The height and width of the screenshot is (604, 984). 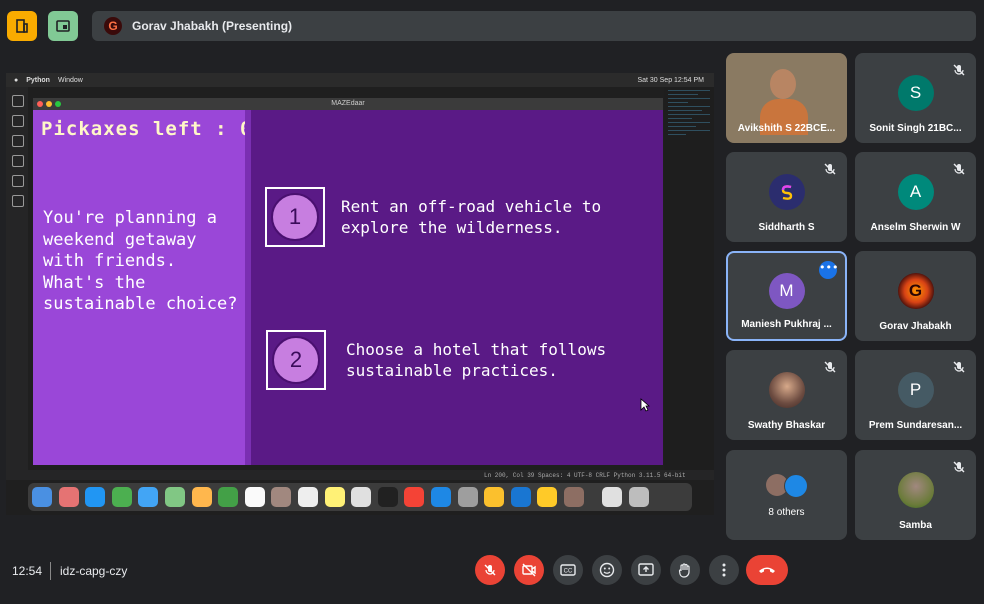 What do you see at coordinates (915, 92) in the screenshot?
I see `participant-avatar: S` at bounding box center [915, 92].